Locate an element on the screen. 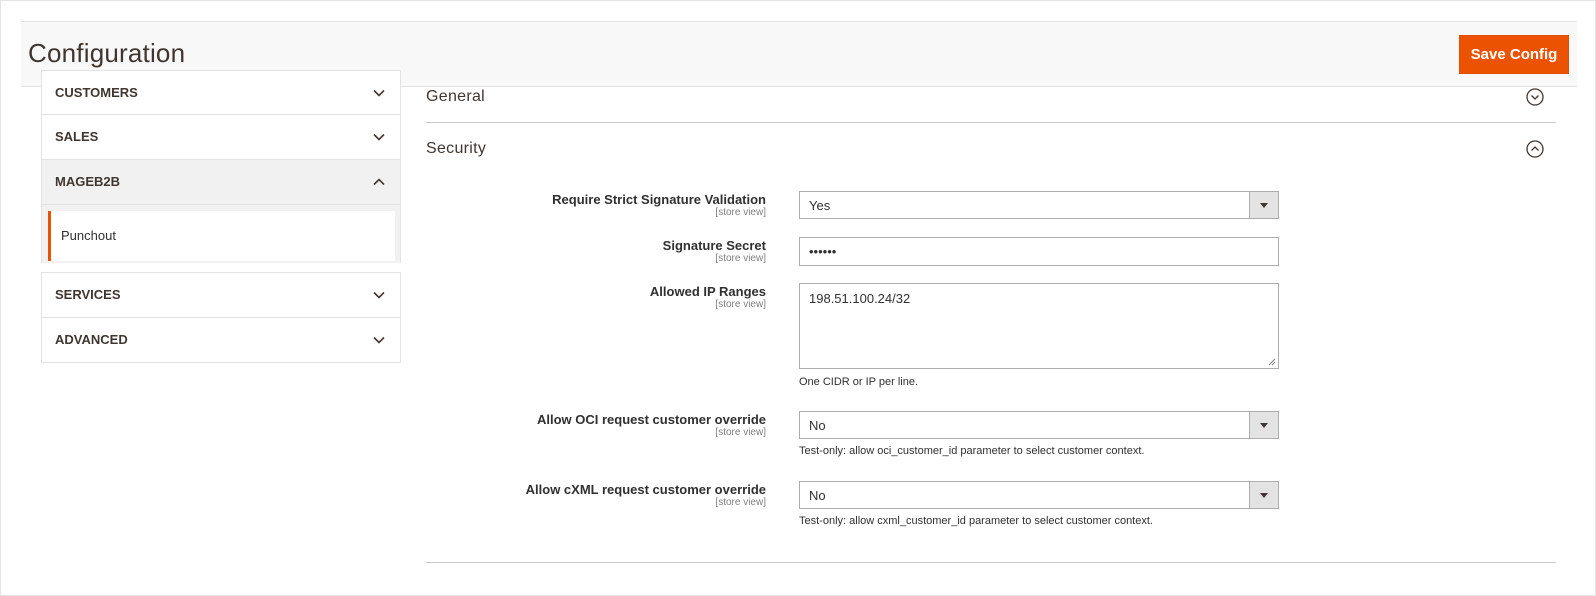  sidebar-submenu-mageb2b: Punchout is located at coordinates (221, 234).